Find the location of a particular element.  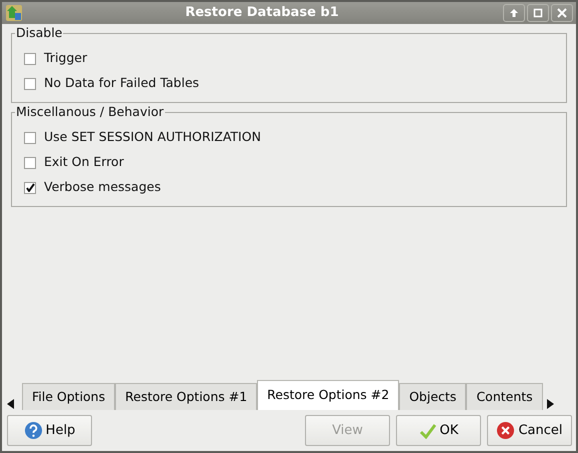

group-title: Miscellanous / Behavior is located at coordinates (90, 112).